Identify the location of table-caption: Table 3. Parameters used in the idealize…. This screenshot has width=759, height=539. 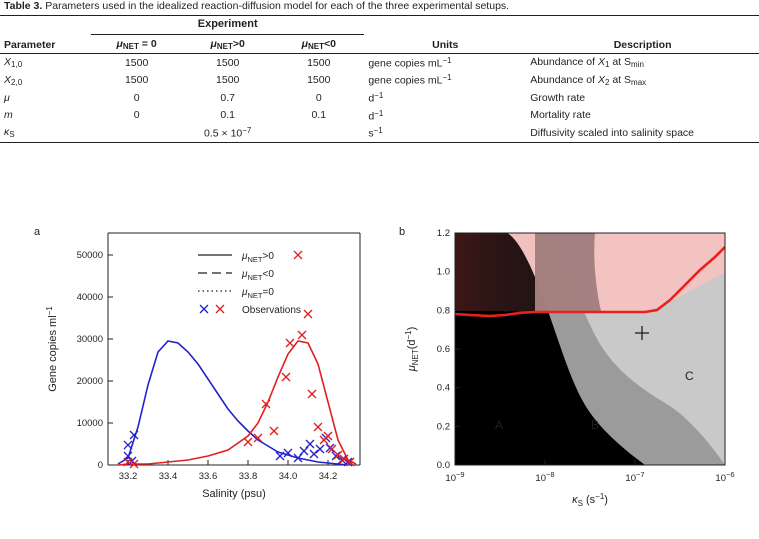
(379, 7).